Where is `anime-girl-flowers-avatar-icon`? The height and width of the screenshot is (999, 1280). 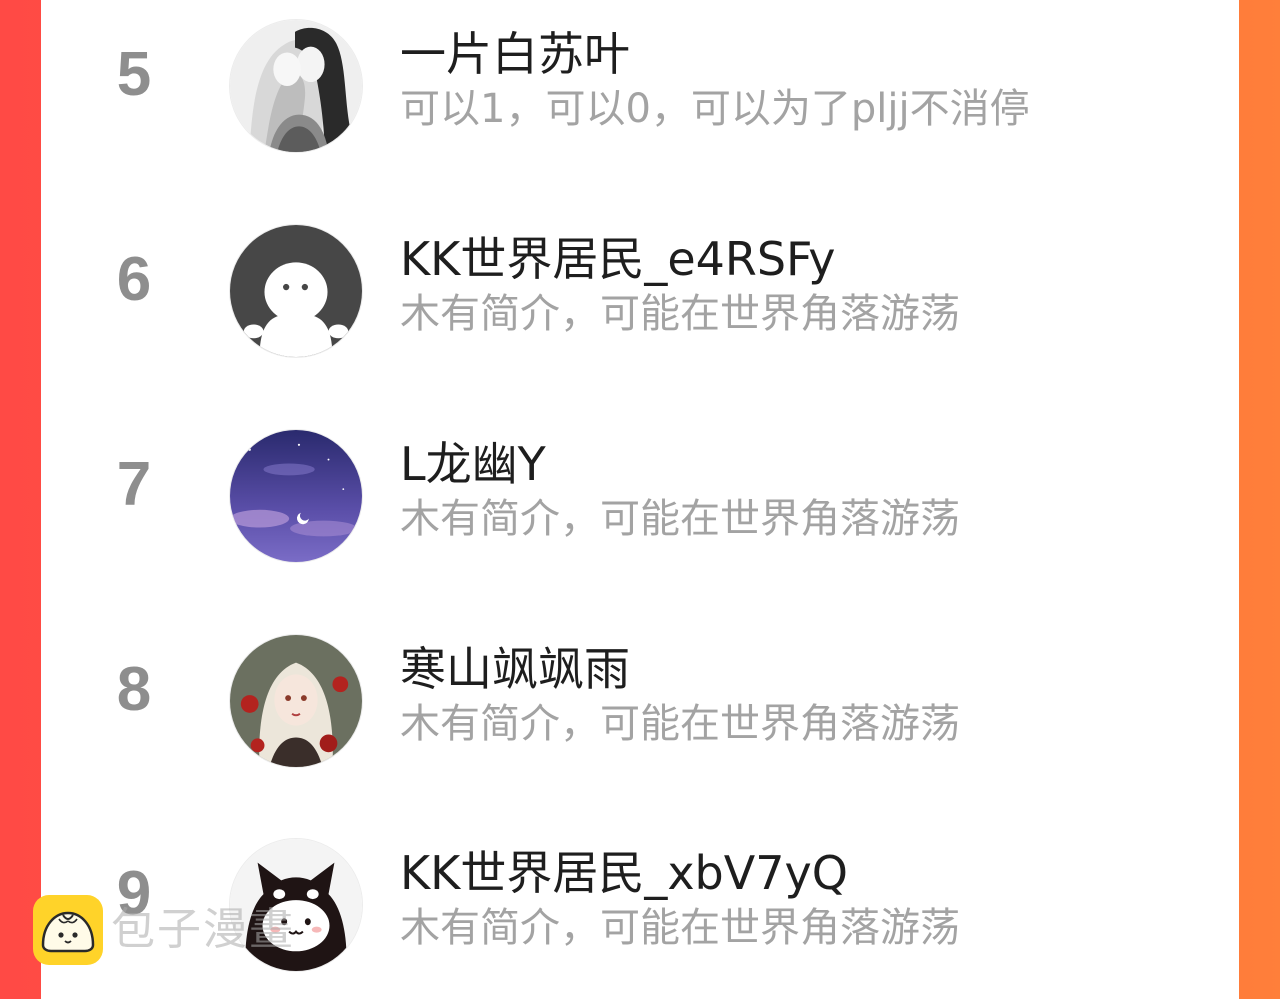
anime-girl-flowers-avatar-icon is located at coordinates (296, 701).